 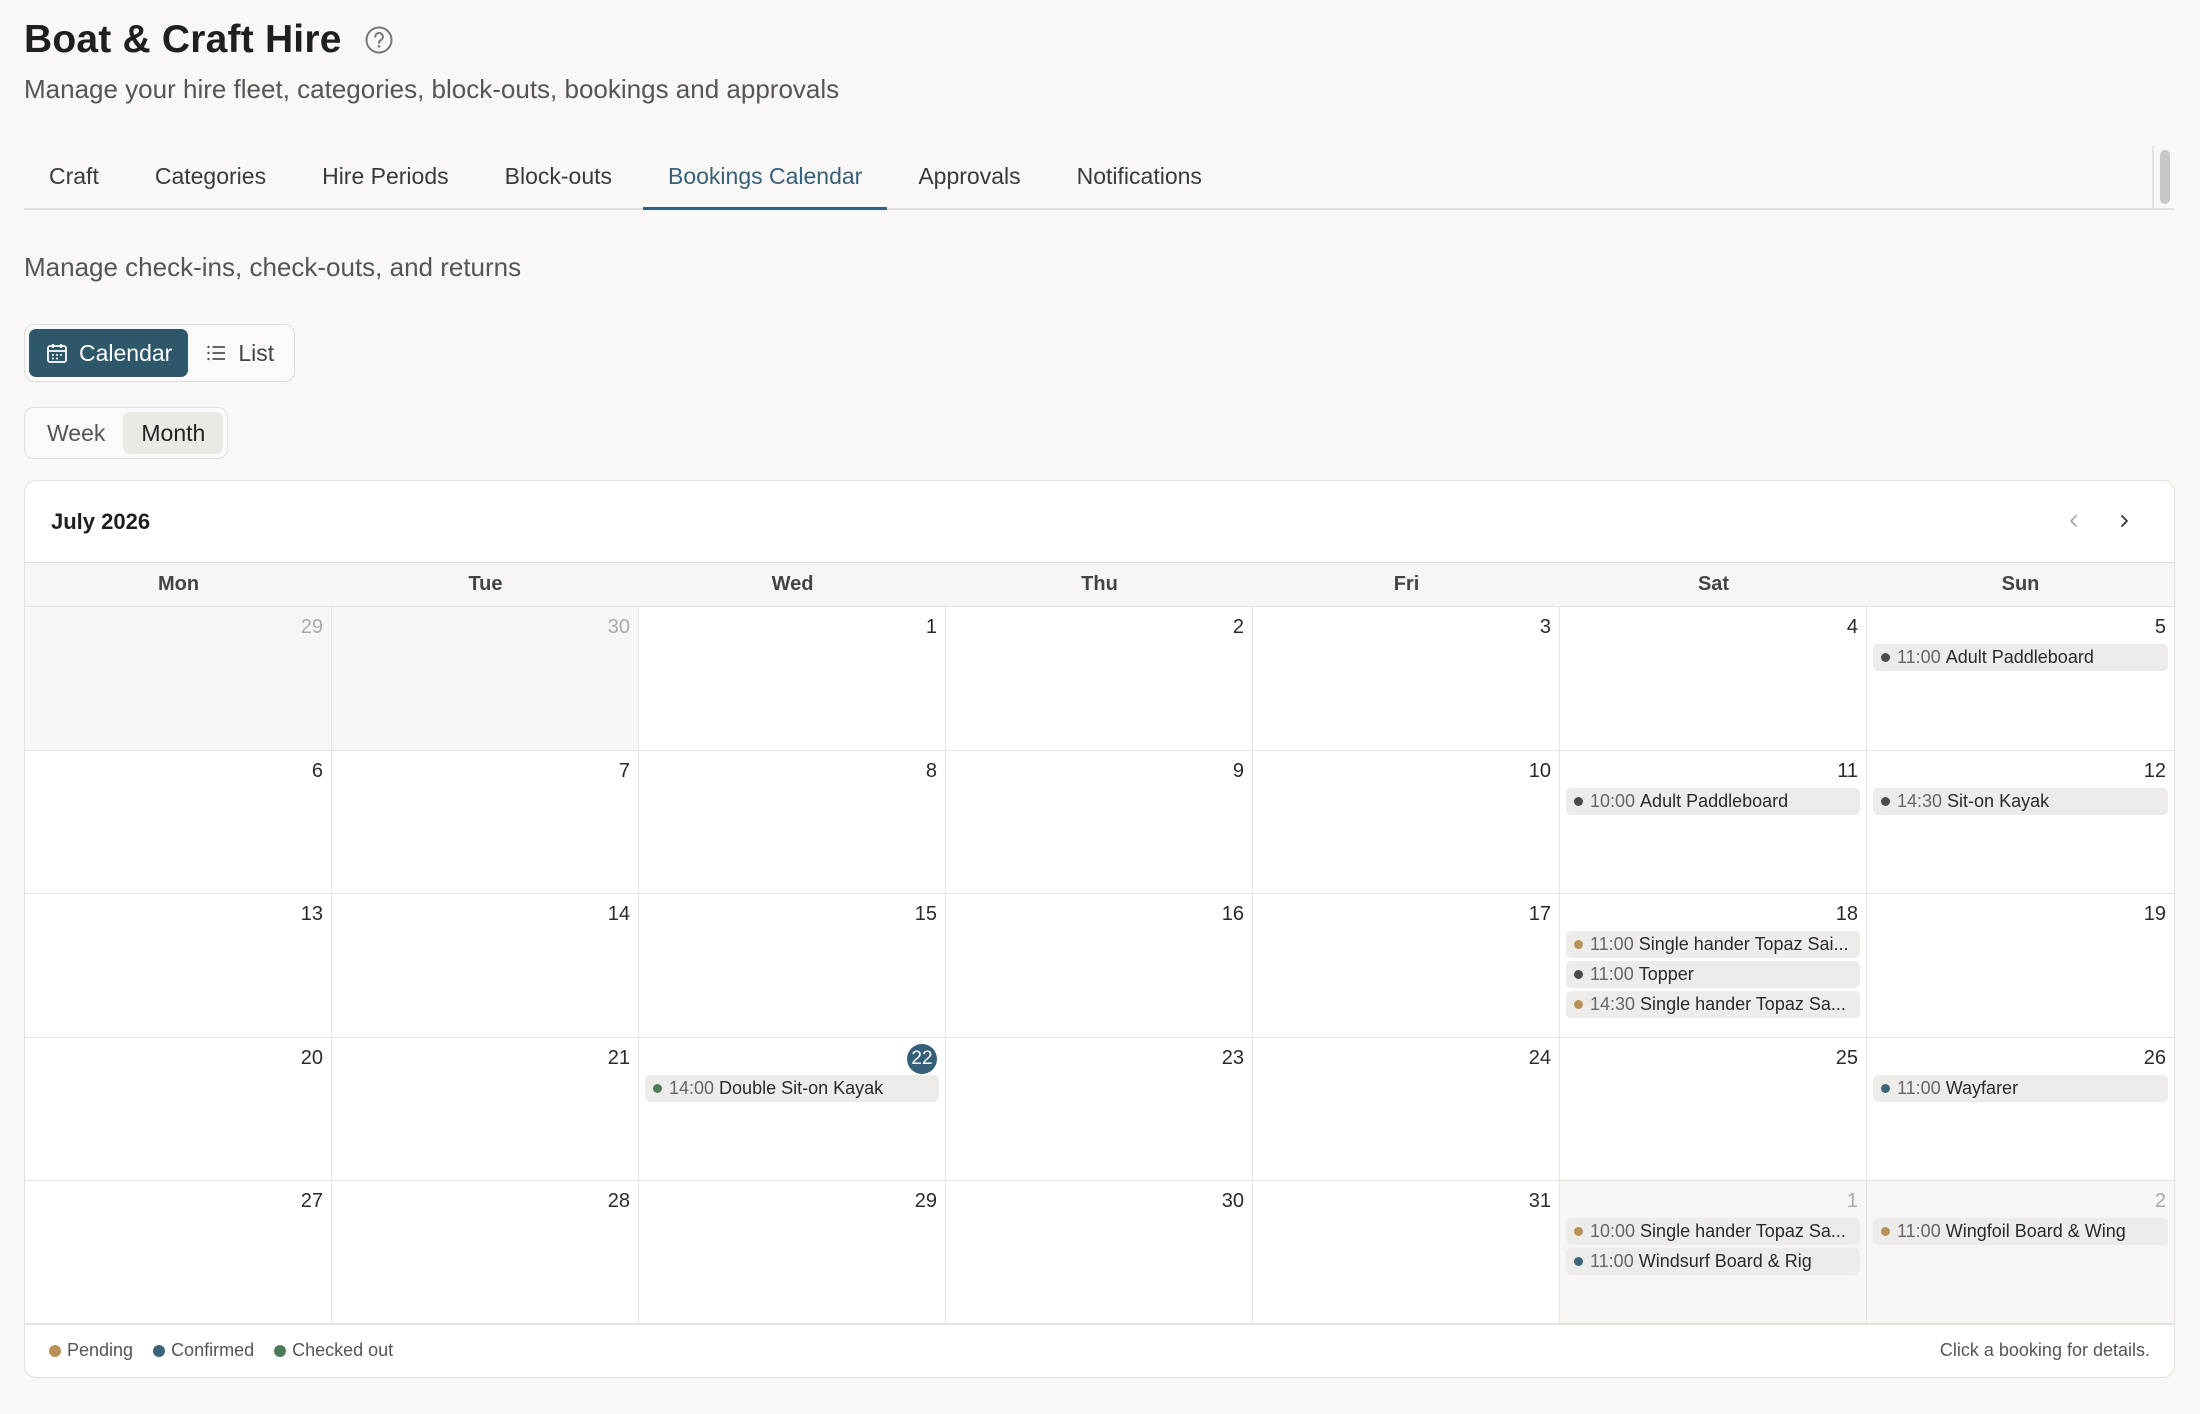 What do you see at coordinates (1232, 914) in the screenshot?
I see `day-number: 16` at bounding box center [1232, 914].